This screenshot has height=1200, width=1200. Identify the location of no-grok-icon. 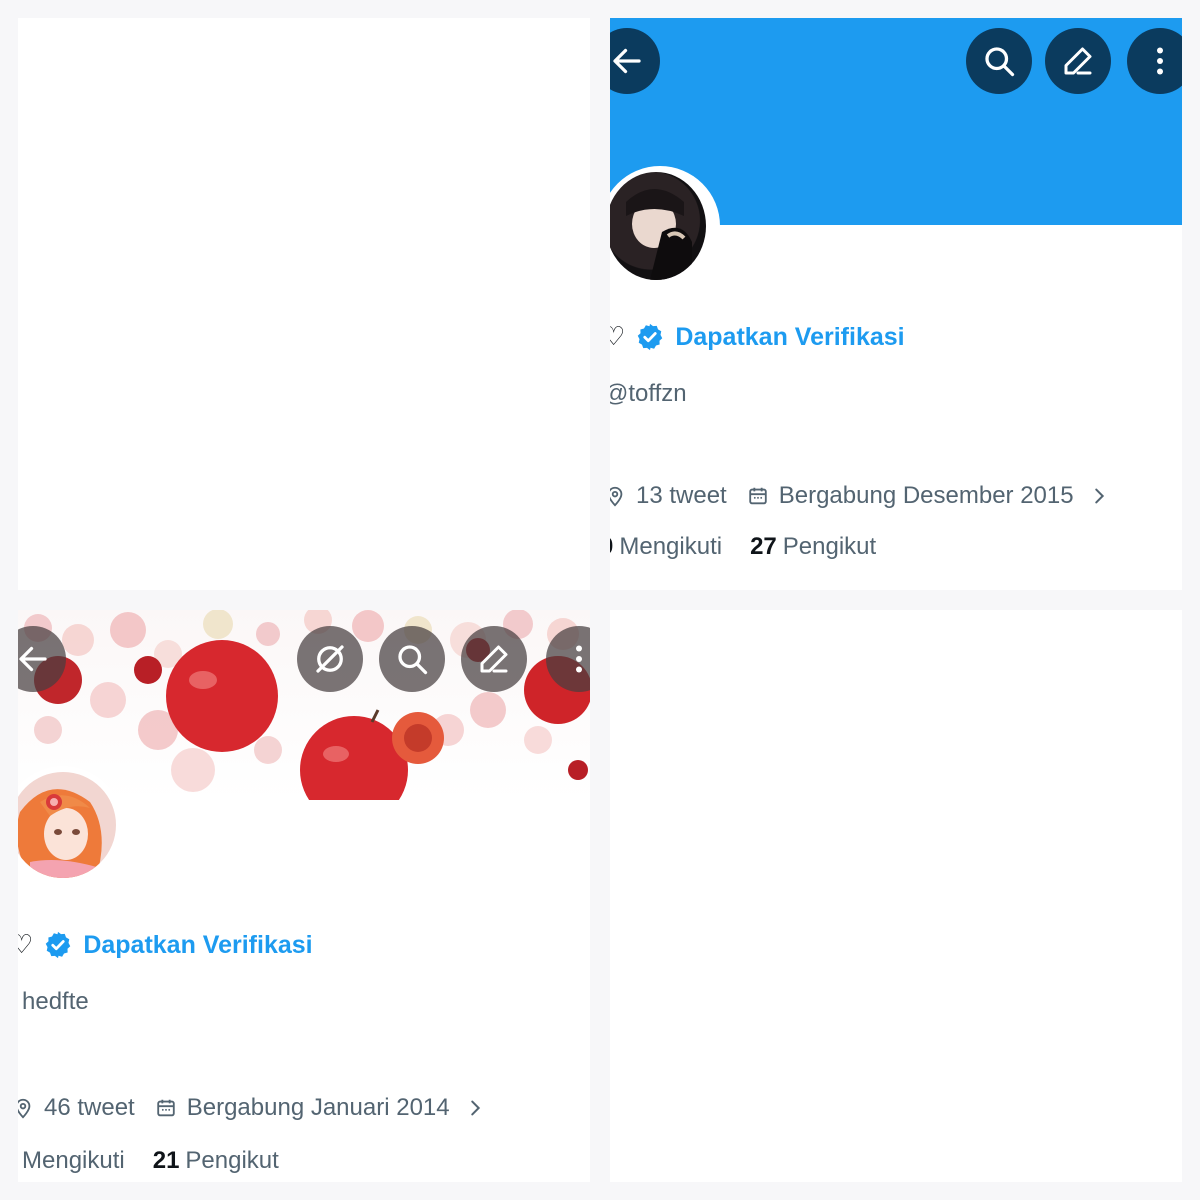
(330, 659).